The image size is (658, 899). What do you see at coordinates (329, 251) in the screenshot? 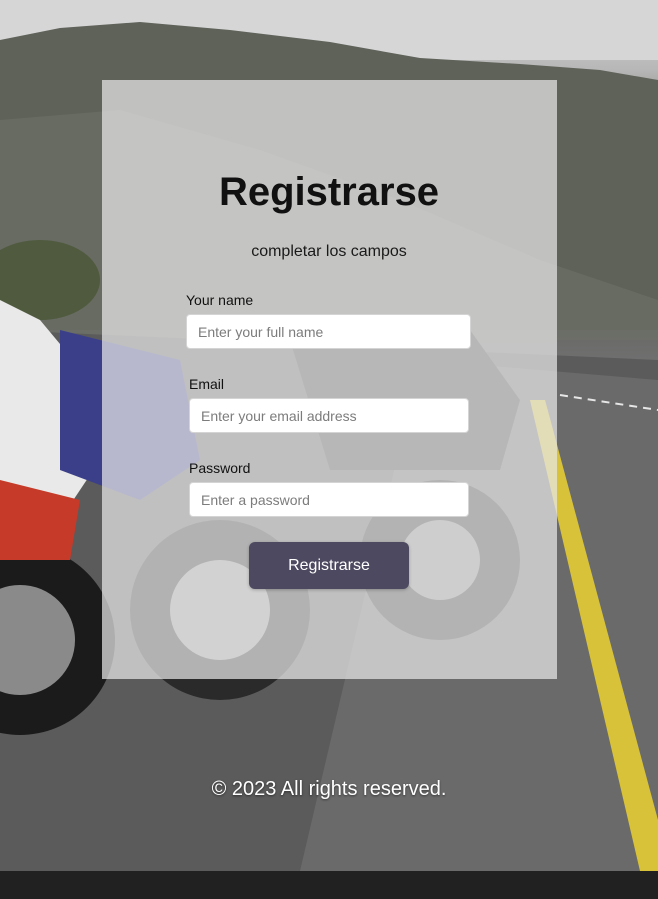
I see `form-subtitle: completar los campos` at bounding box center [329, 251].